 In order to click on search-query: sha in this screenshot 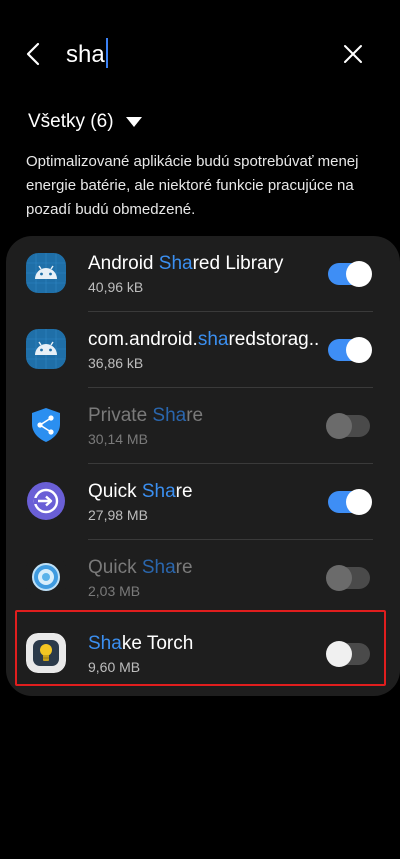, I will do `click(85, 54)`.